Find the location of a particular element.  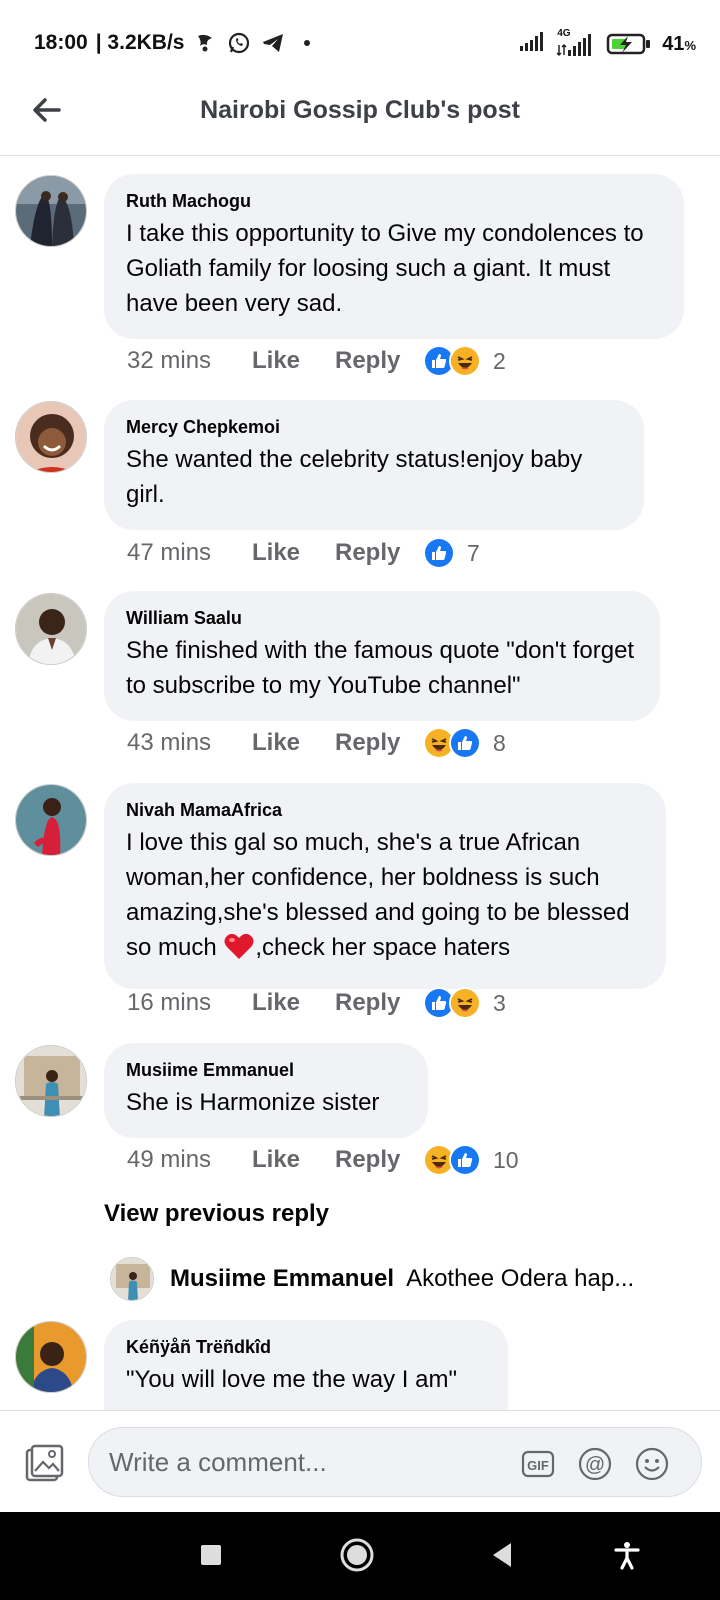

comment-author: Ruth Machogu is located at coordinates (394, 201).